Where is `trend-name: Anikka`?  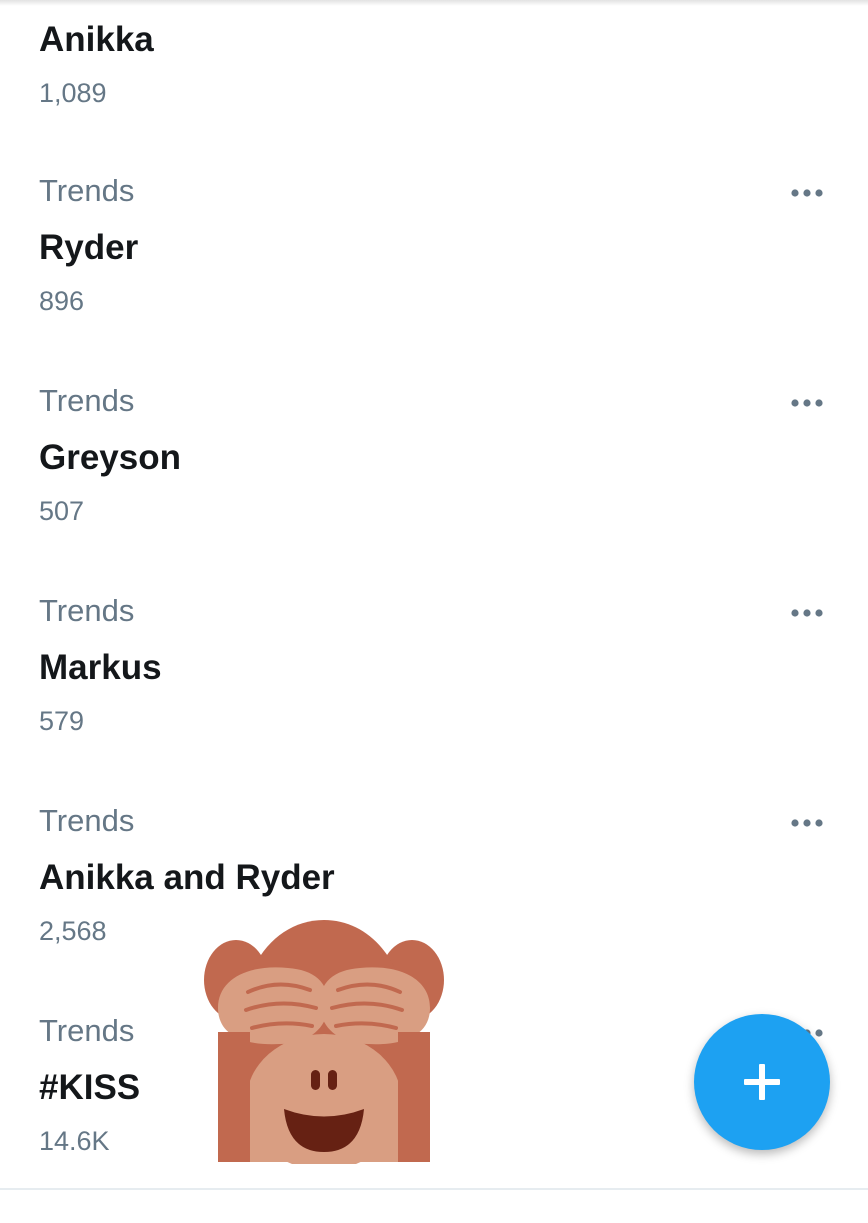 trend-name: Anikka is located at coordinates (96, 39).